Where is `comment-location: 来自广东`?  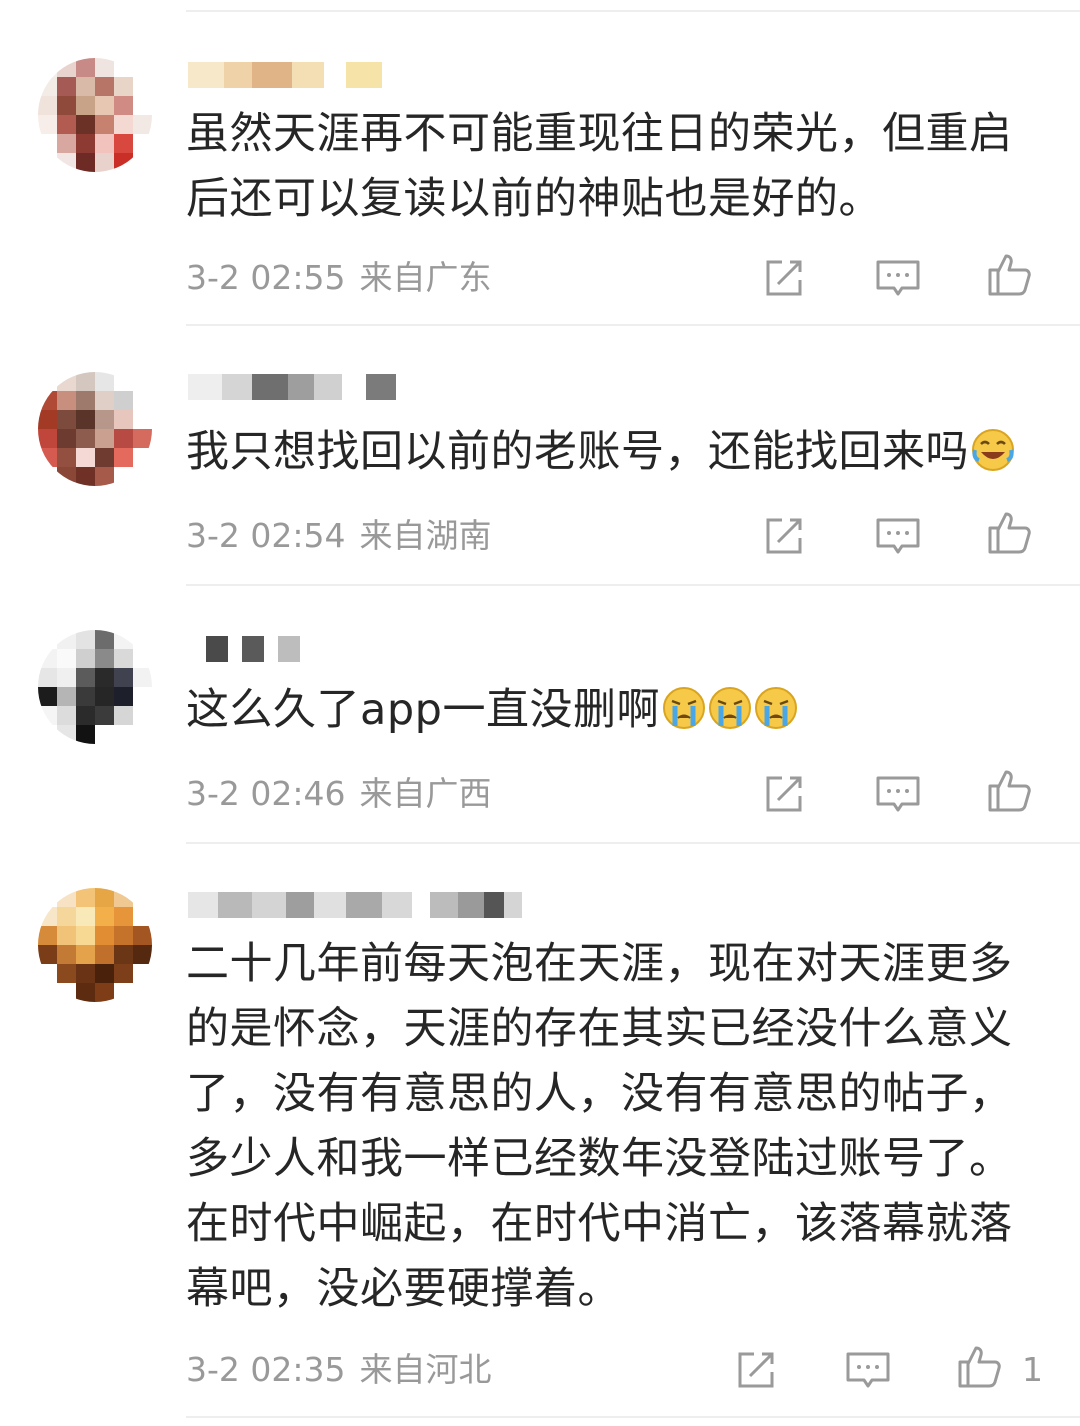
comment-location: 来自广东 is located at coordinates (425, 277).